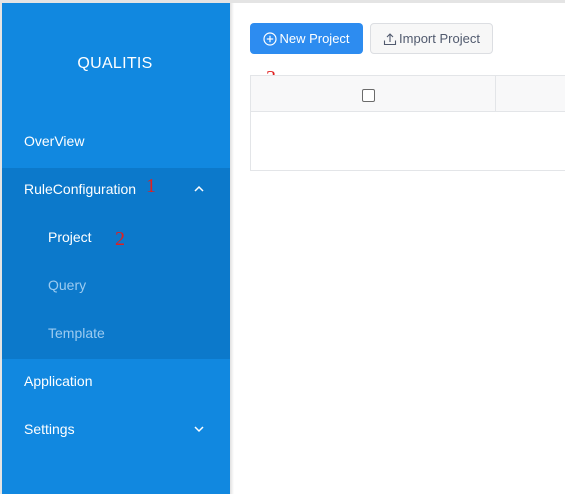 The height and width of the screenshot is (494, 565). I want to click on sidebar-item-label: OverView, so click(54, 141).